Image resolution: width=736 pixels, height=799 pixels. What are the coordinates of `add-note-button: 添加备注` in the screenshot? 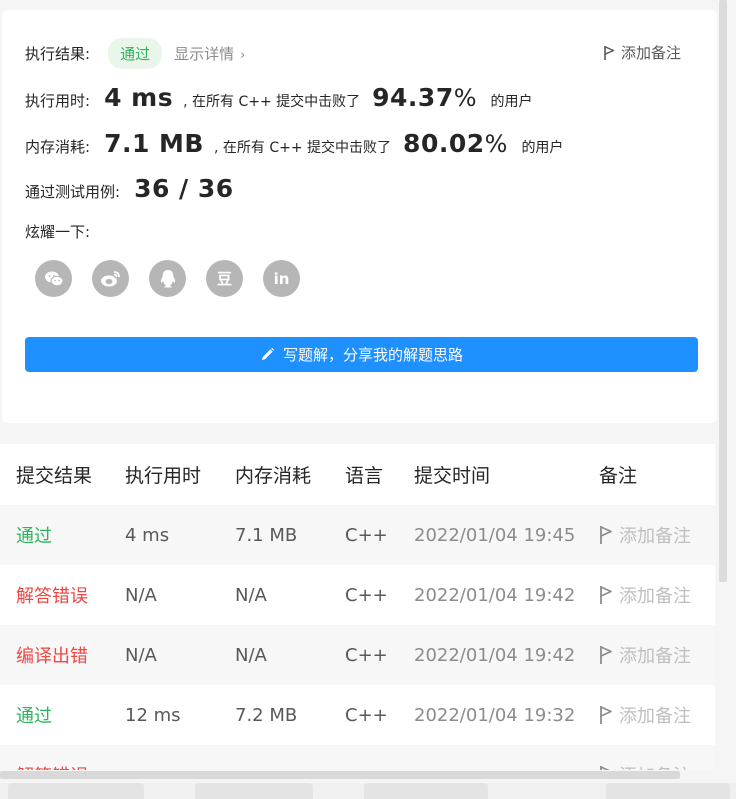 It's located at (642, 52).